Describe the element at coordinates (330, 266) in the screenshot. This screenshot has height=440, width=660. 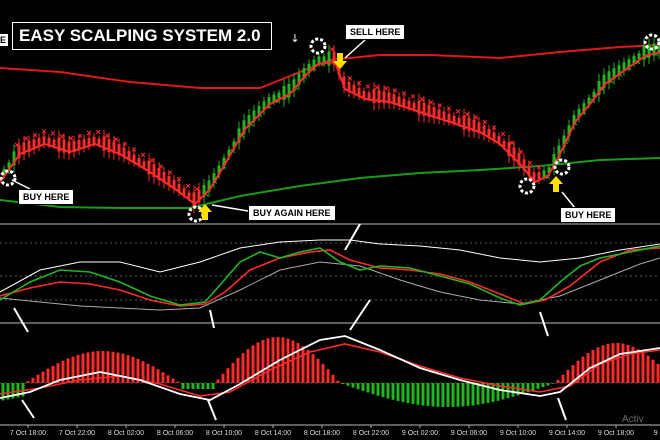
I see `oscillator-white-line` at that location.